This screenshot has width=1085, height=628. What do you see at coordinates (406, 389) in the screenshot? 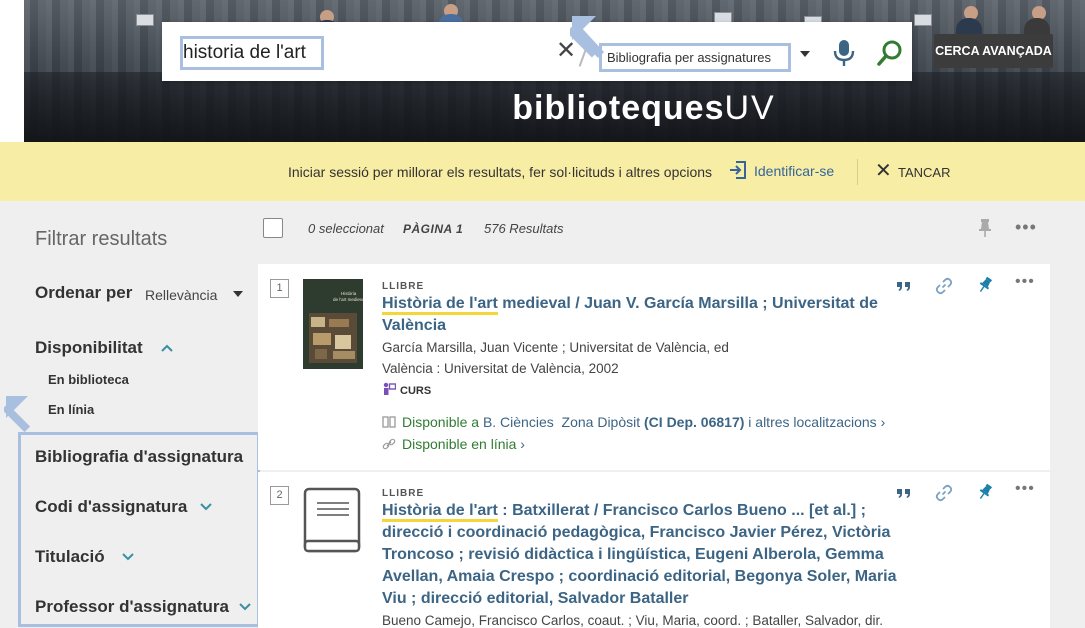
I see `course-badge: CURS` at bounding box center [406, 389].